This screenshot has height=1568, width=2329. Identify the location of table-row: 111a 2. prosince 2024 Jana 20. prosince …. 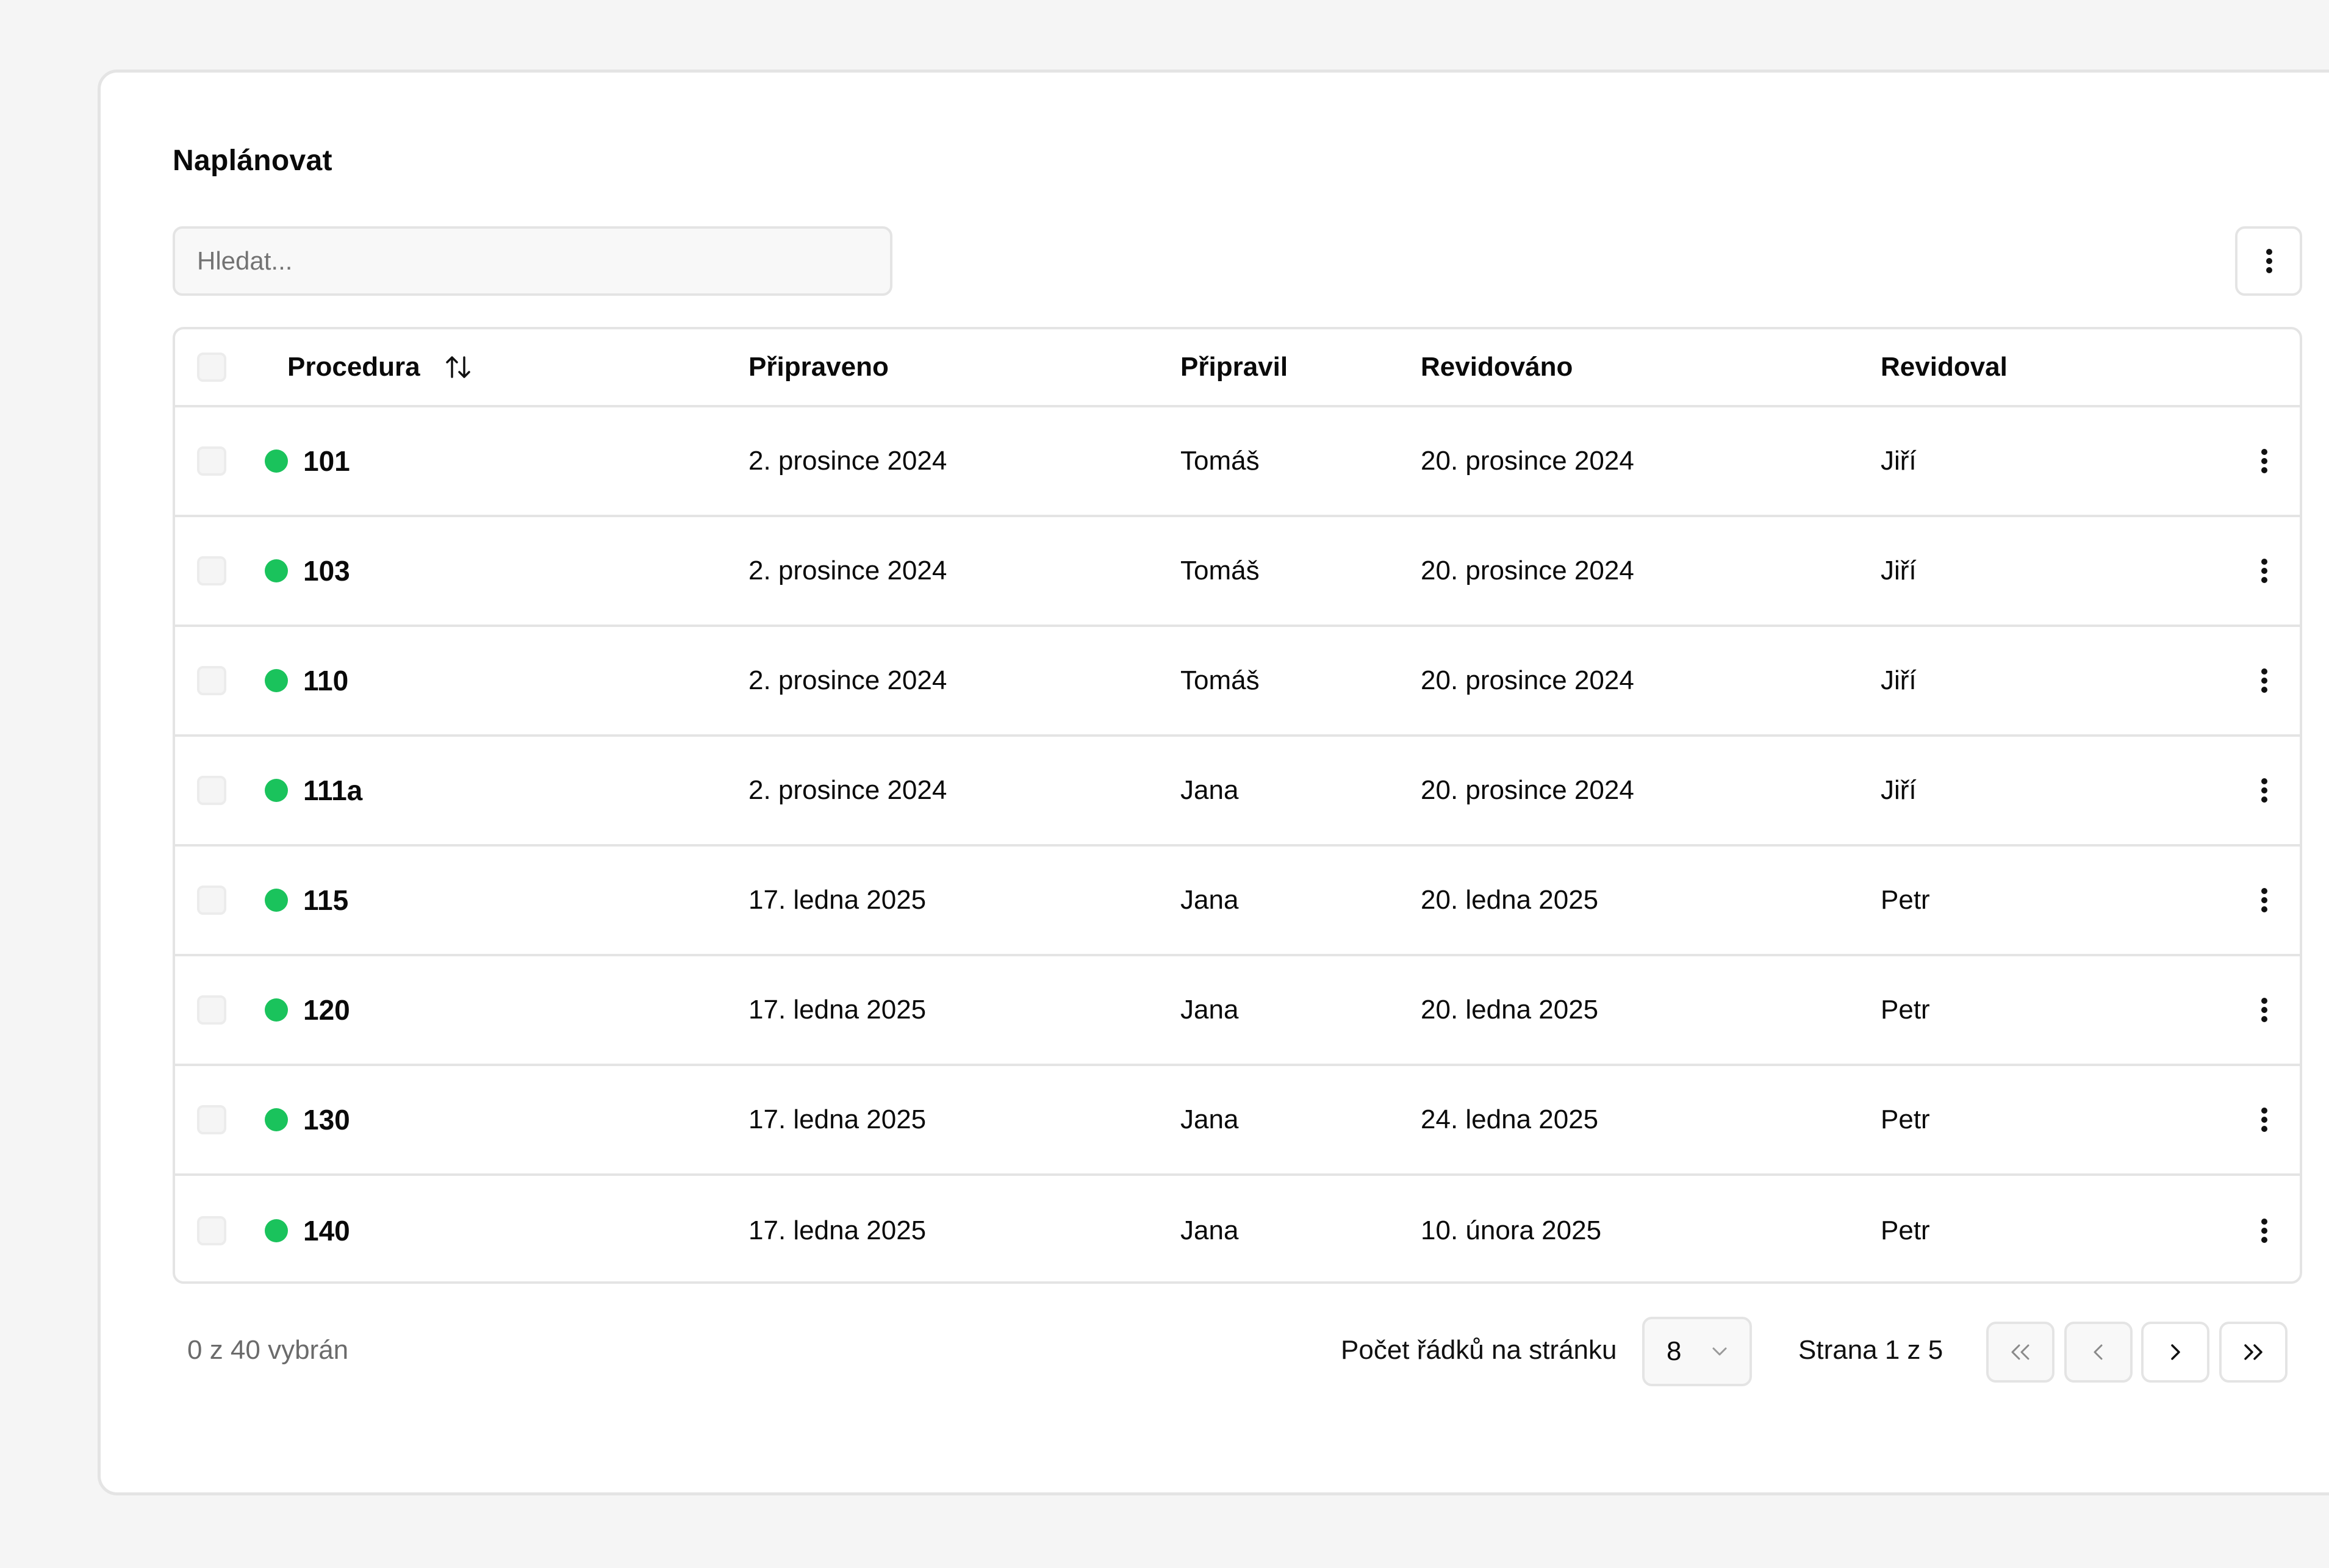
(1237, 792).